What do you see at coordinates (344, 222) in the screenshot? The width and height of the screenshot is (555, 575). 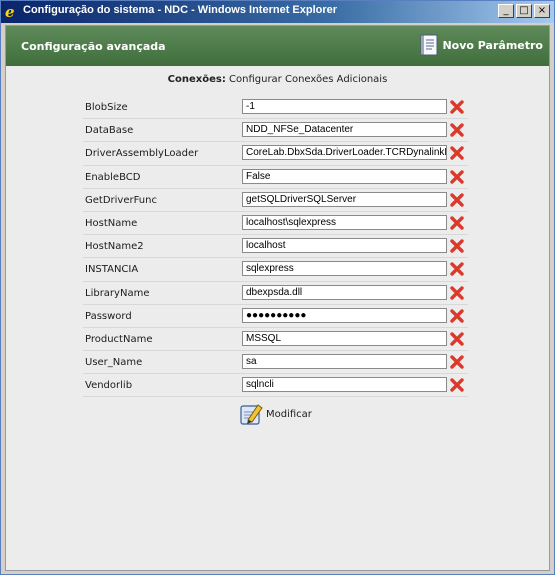 I see `parameter-value-field: localhost\sqlexpress` at bounding box center [344, 222].